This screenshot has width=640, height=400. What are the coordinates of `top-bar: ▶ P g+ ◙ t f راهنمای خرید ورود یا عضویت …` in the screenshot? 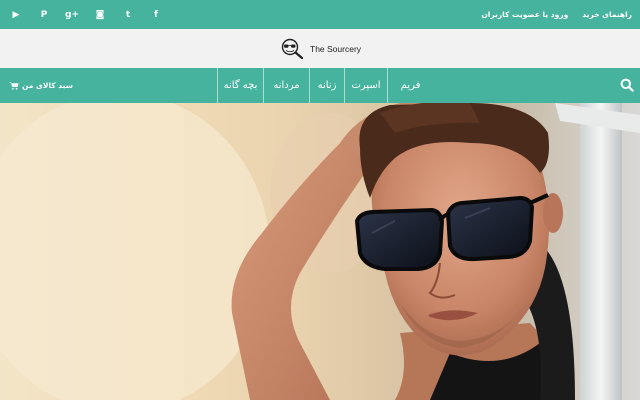 It's located at (320, 14).